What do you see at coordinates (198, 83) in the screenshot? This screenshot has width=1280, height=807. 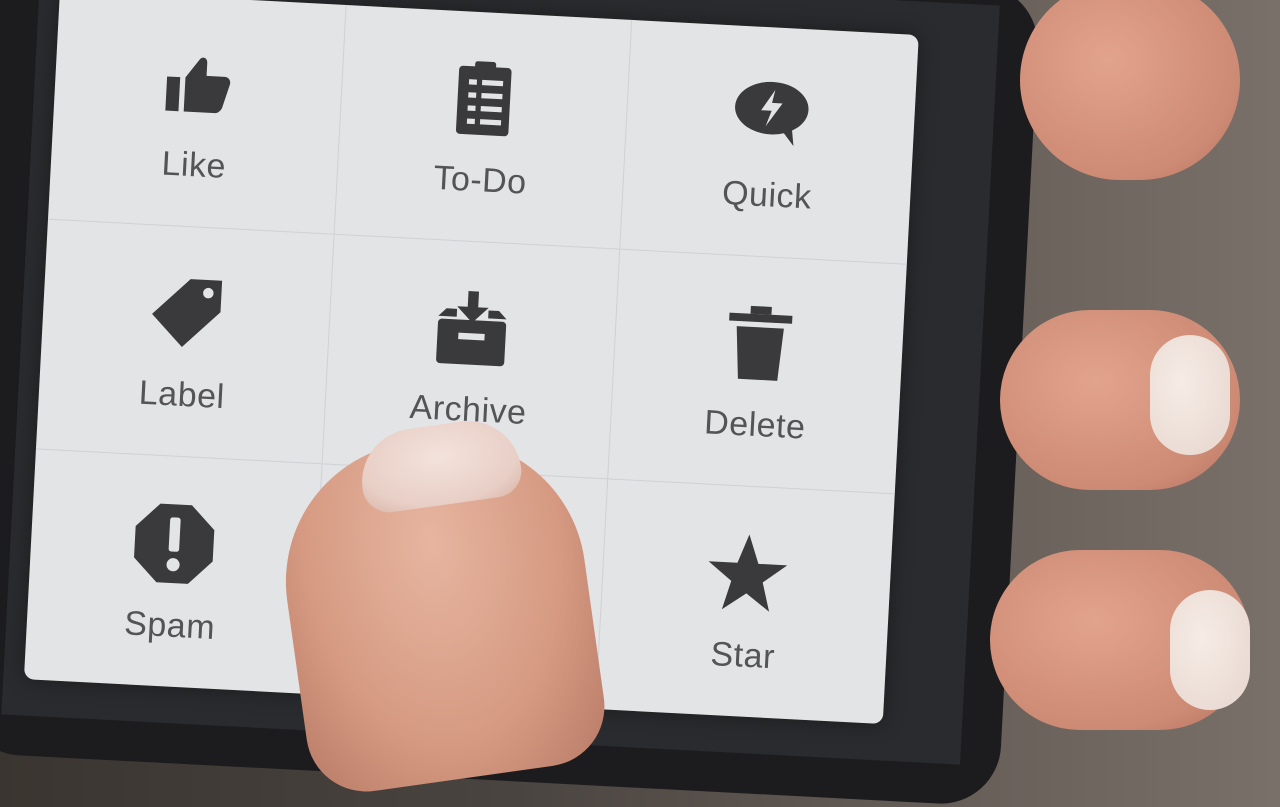 I see `thumbs-up-icon` at bounding box center [198, 83].